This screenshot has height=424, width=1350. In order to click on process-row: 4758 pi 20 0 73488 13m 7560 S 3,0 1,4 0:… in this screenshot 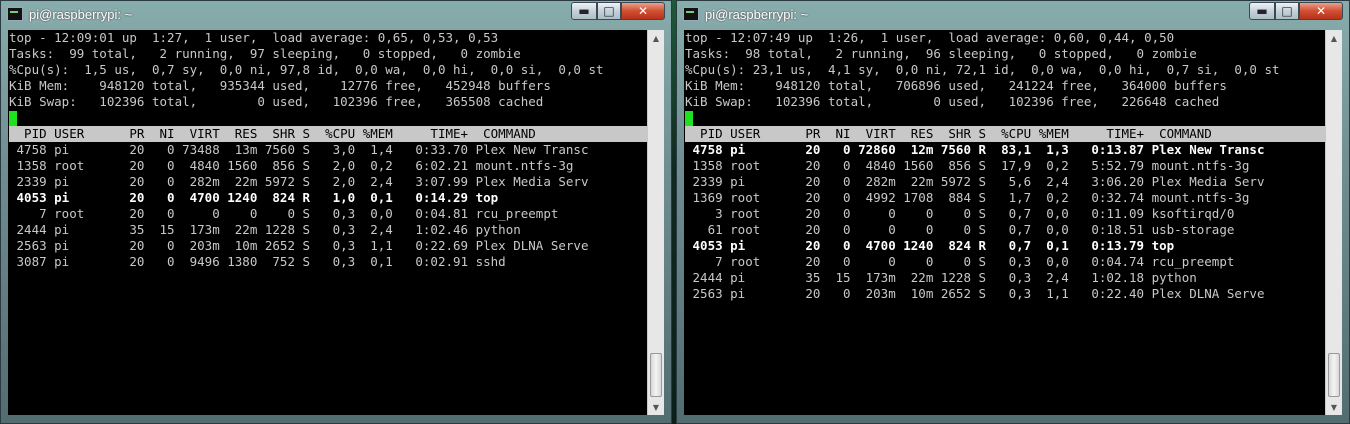, I will do `click(299, 149)`.